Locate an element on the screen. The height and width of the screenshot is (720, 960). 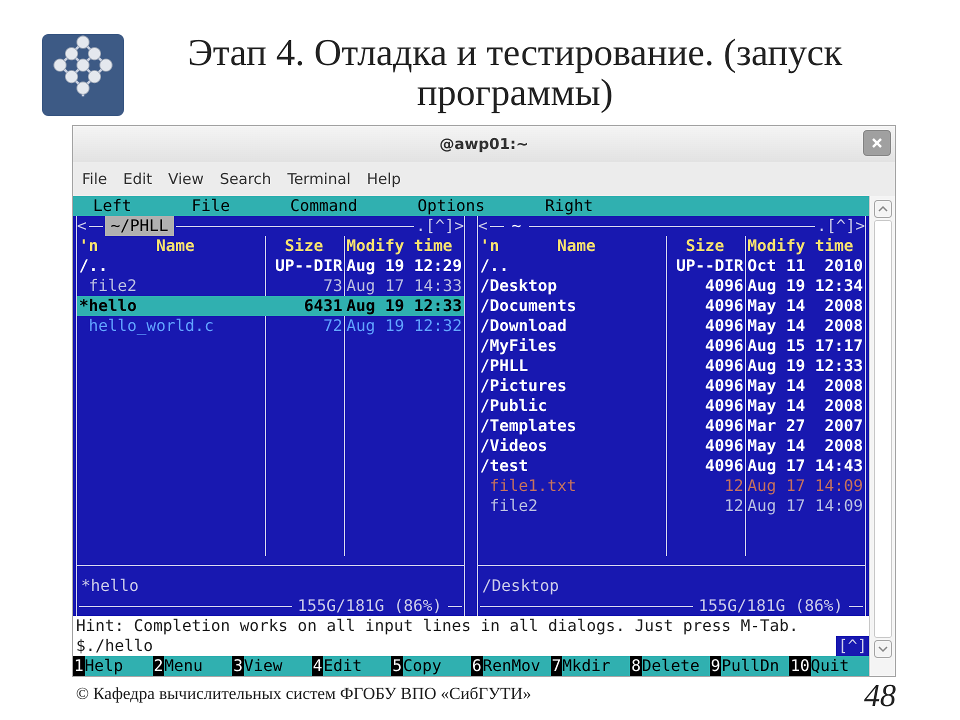
file-row: file2 73 Aug 17 14:33 is located at coordinates (270, 286).